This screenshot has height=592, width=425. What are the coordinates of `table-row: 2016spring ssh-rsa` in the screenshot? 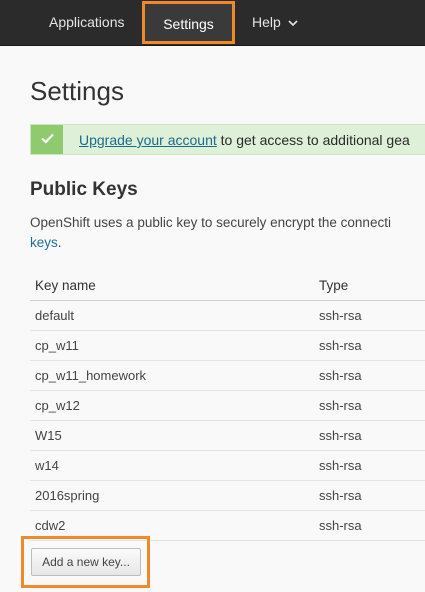 It's located at (227, 495).